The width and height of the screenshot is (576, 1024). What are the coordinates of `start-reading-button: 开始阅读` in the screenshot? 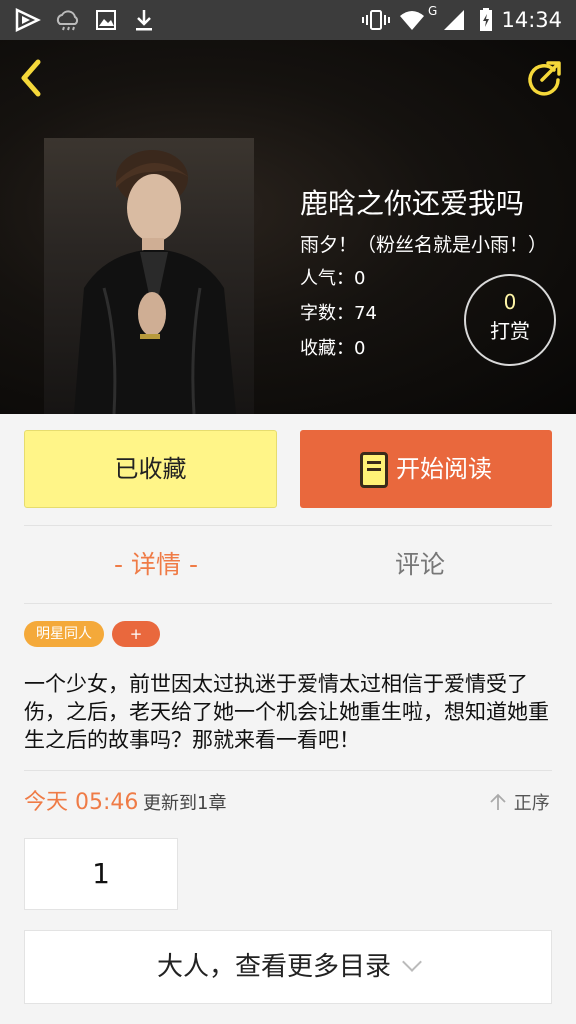 It's located at (426, 469).